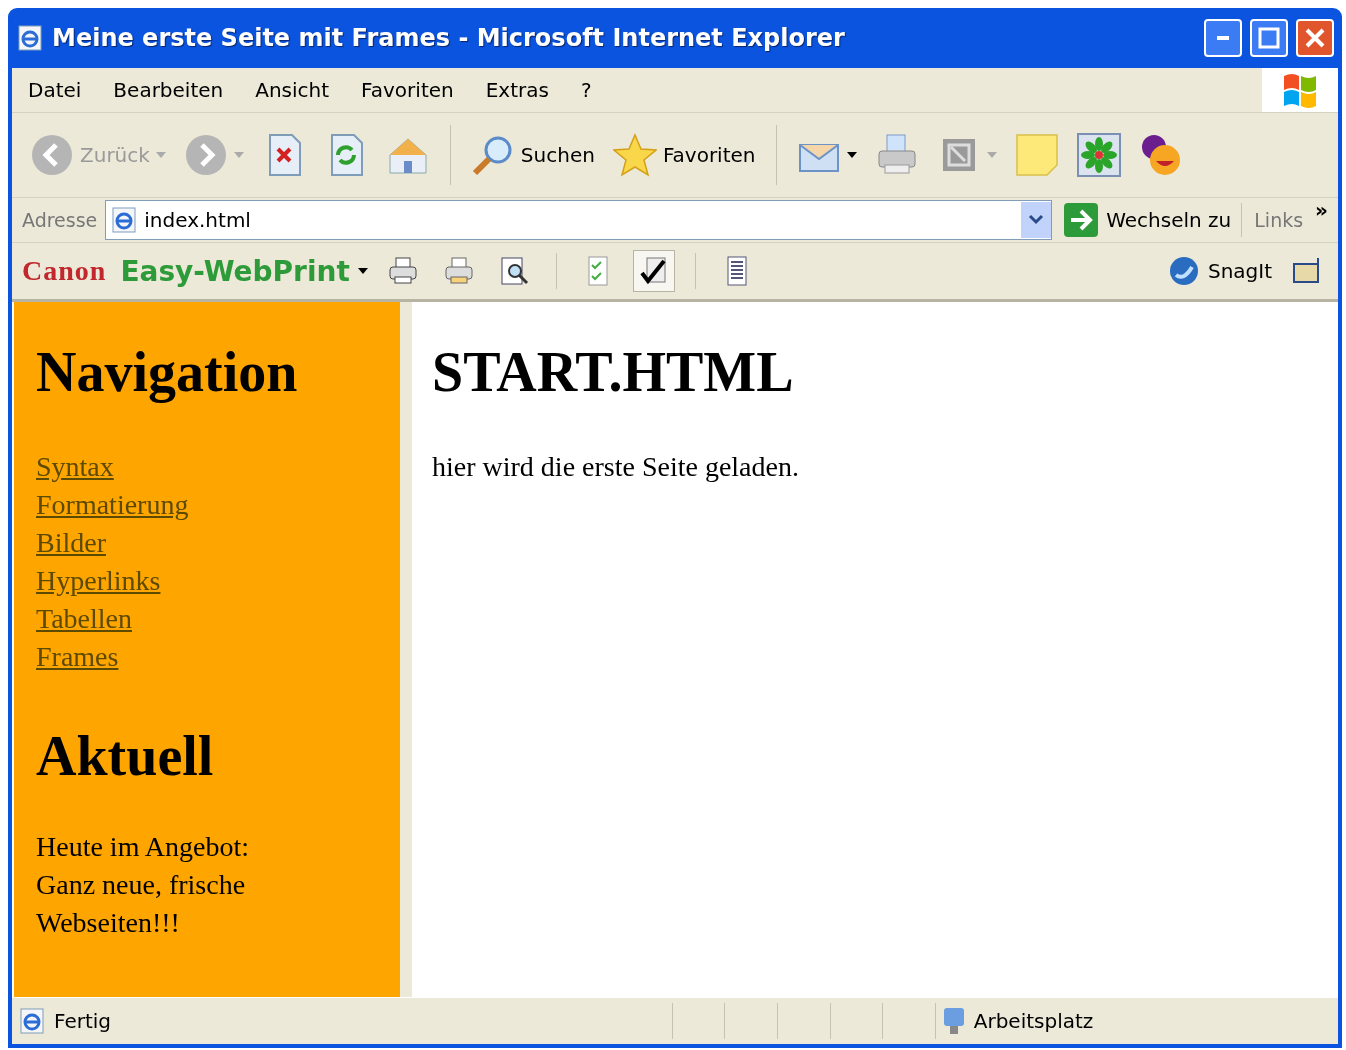 Image resolution: width=1346 pixels, height=1050 pixels. What do you see at coordinates (84, 619) in the screenshot?
I see `nav-link: Tabellen` at bounding box center [84, 619].